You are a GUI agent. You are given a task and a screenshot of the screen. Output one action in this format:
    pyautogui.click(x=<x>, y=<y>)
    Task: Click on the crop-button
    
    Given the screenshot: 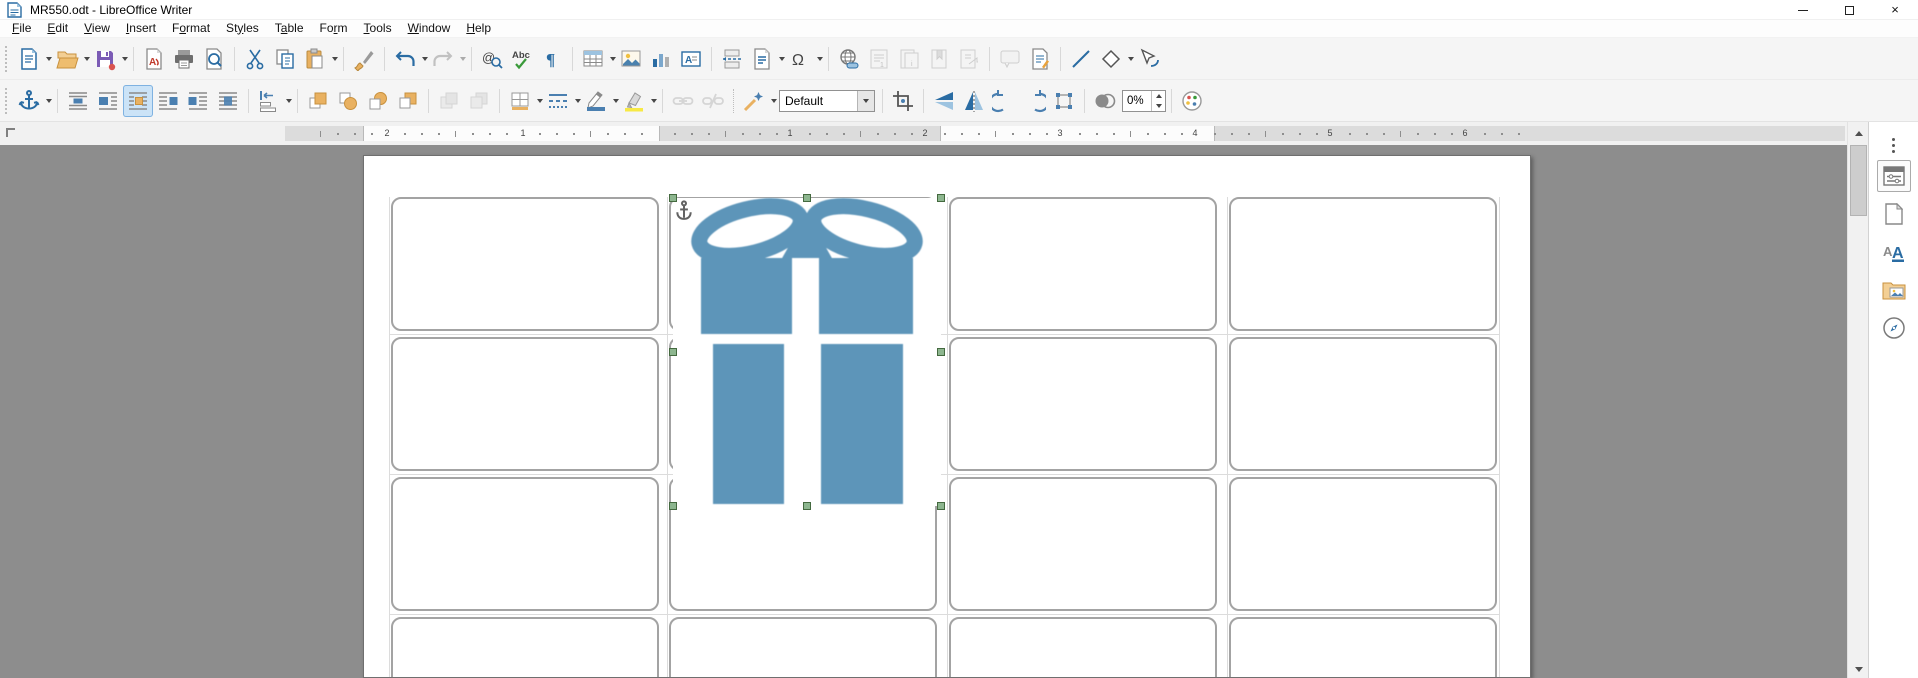 What is the action you would take?
    pyautogui.click(x=903, y=101)
    